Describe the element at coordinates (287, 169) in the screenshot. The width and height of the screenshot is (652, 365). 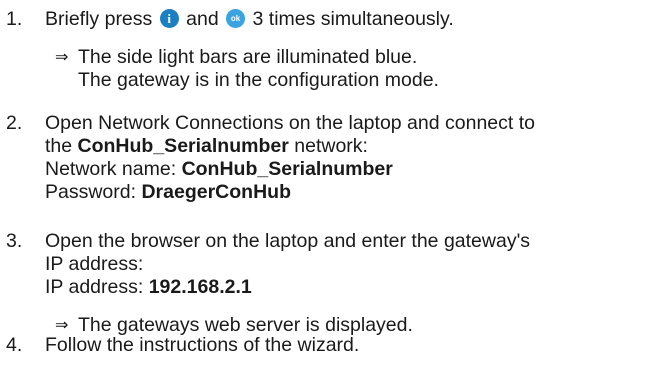
I see `network-name-value: ConHub_Serialnumber` at that location.